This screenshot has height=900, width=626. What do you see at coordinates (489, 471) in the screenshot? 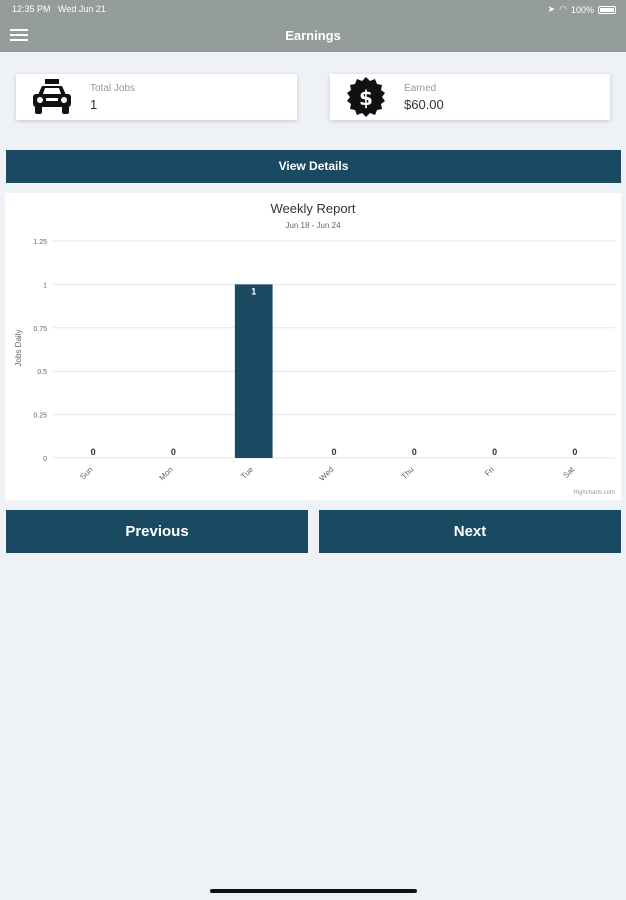
I see `x-tick-label: Fri` at bounding box center [489, 471].